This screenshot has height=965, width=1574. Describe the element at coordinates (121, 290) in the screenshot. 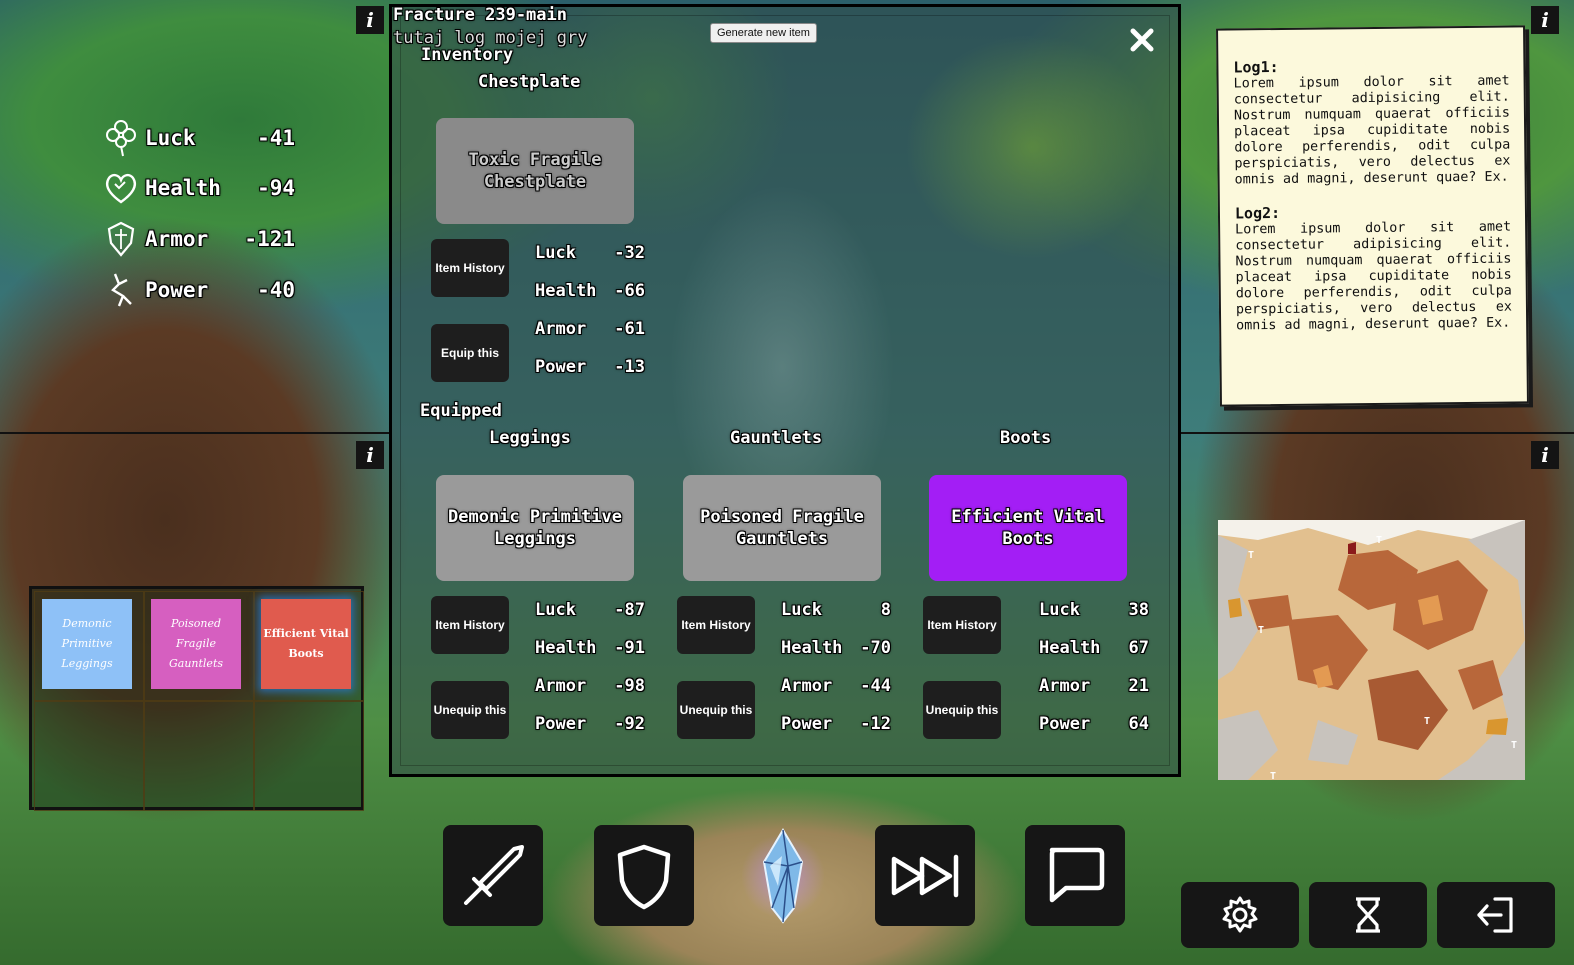

I see `power-icon` at that location.